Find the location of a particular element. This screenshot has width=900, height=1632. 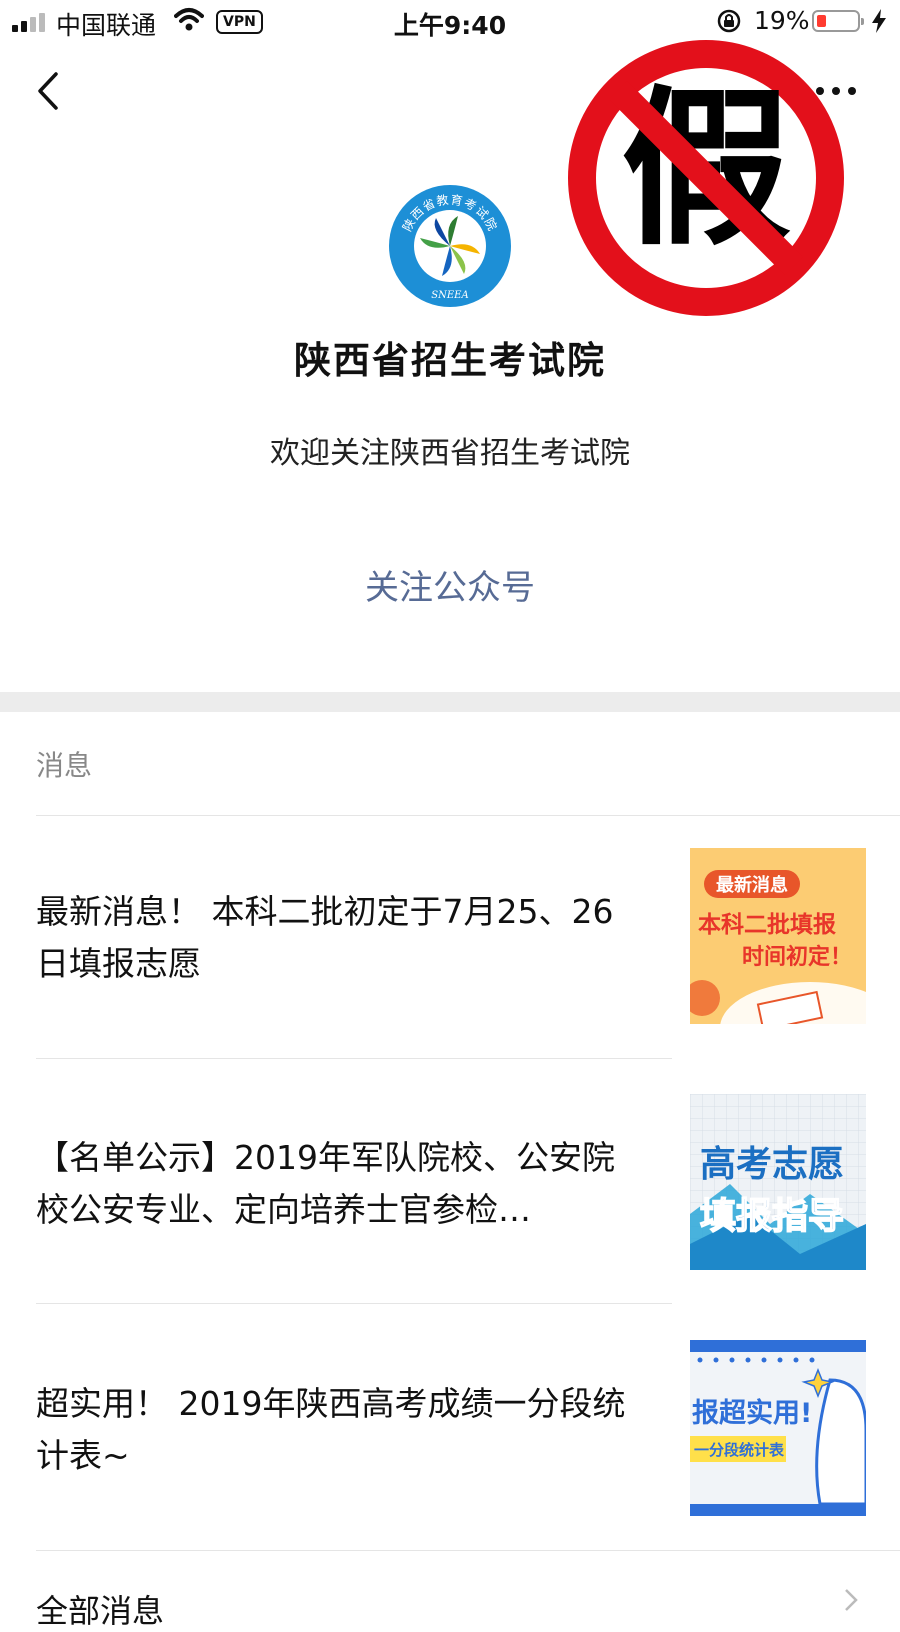

chevron-right-icon is located at coordinates (851, 1600).